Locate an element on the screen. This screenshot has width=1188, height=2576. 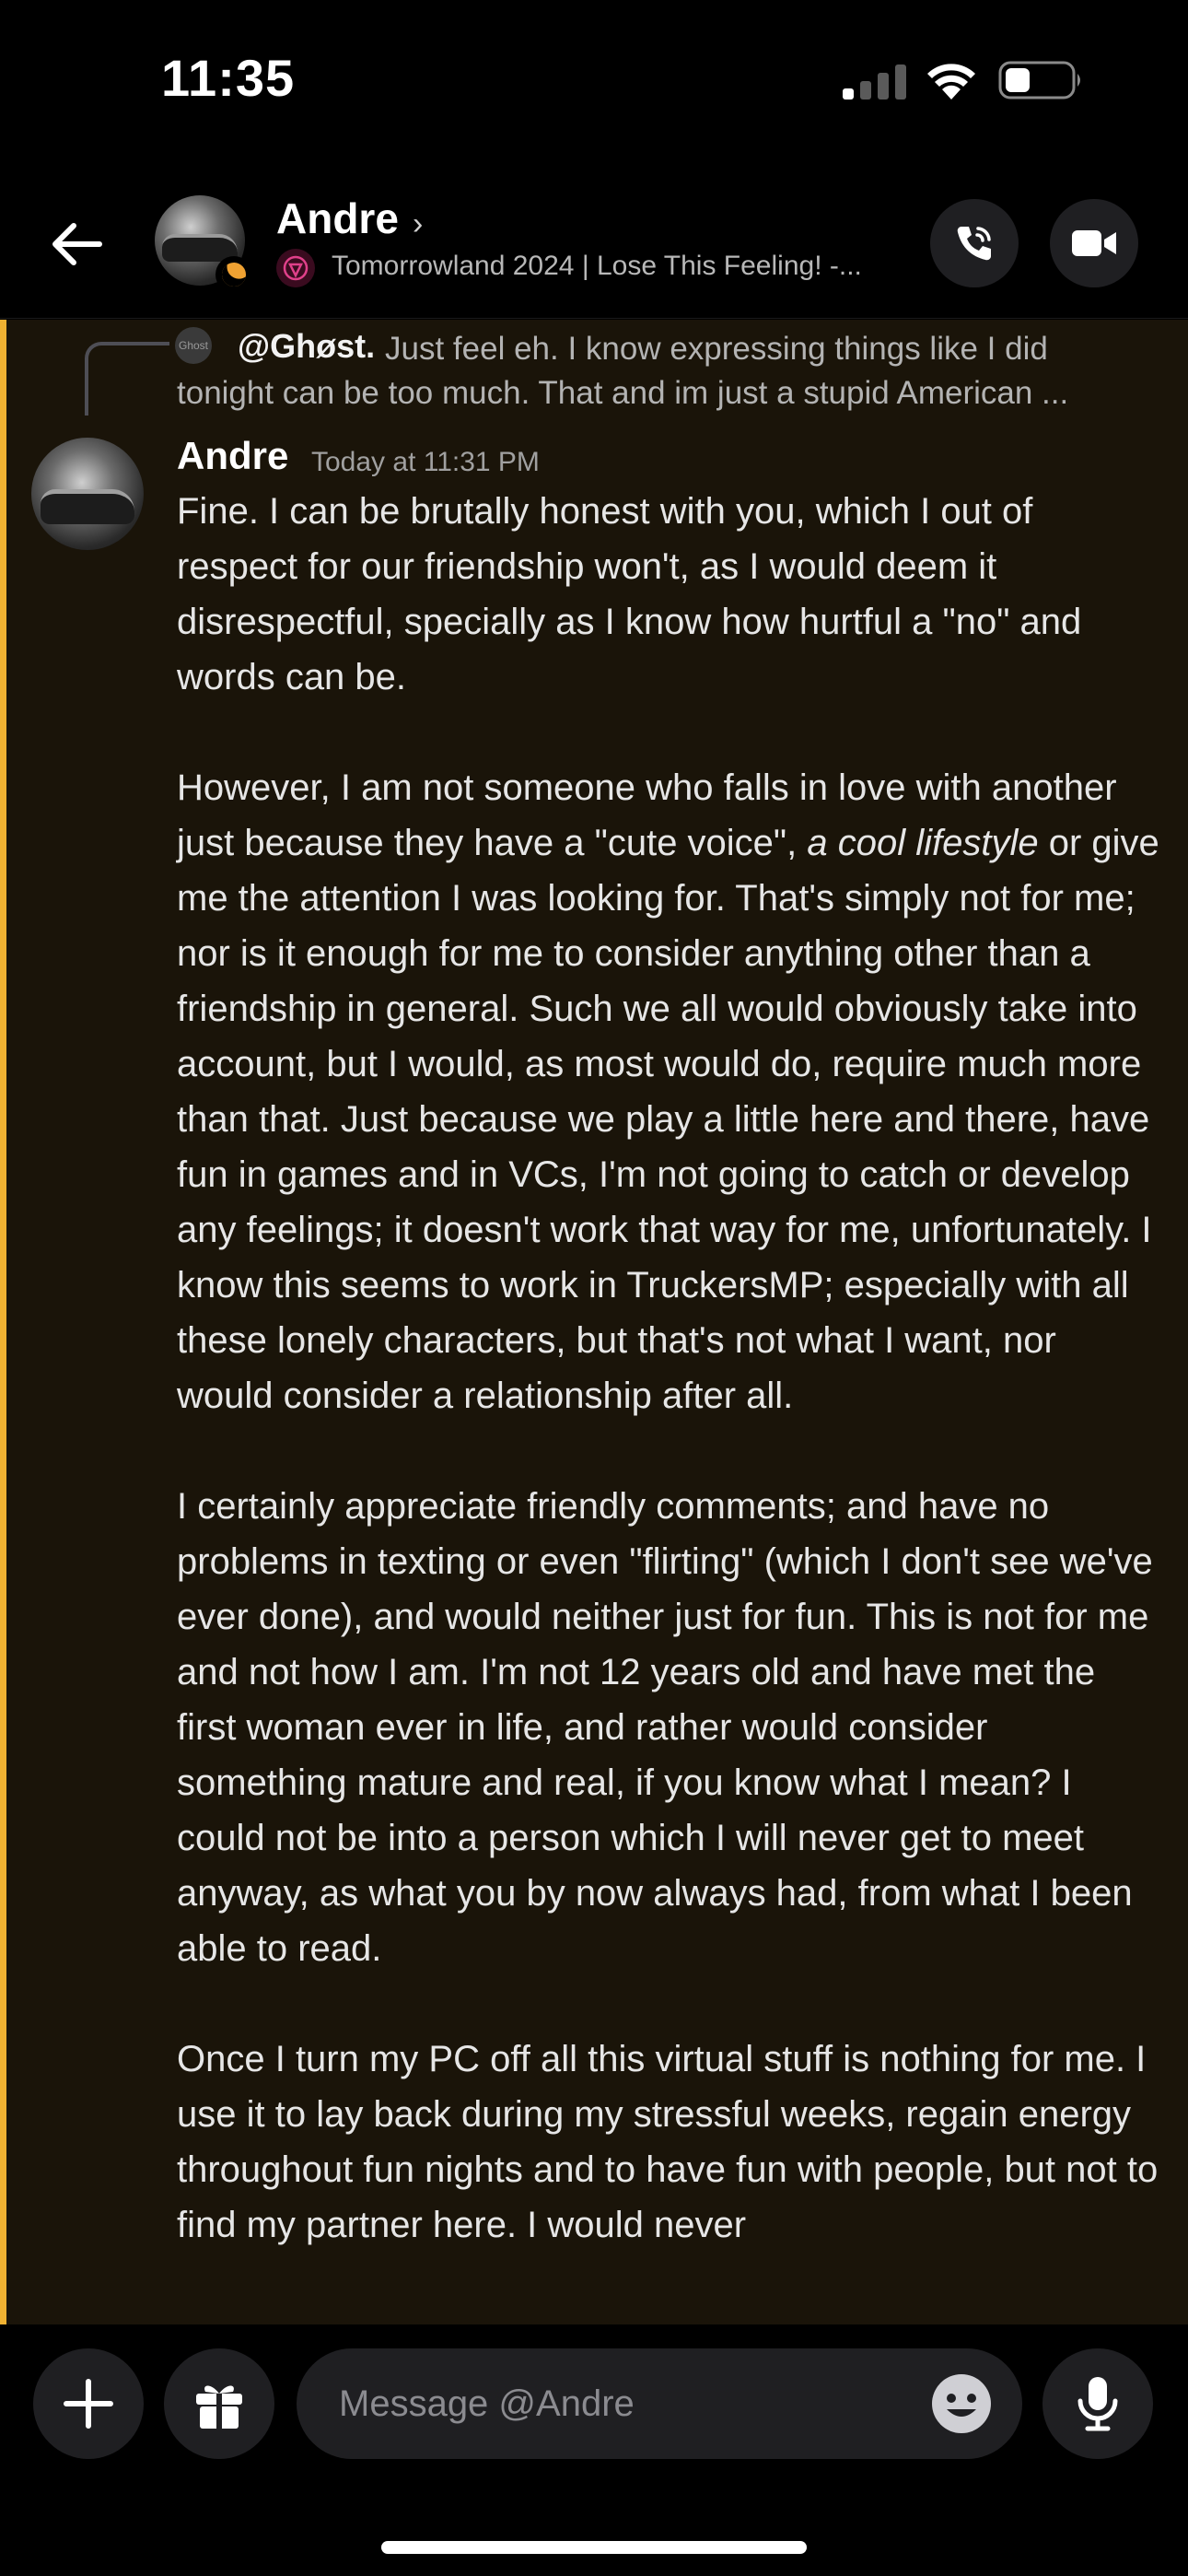
message-input is located at coordinates (615, 2403).